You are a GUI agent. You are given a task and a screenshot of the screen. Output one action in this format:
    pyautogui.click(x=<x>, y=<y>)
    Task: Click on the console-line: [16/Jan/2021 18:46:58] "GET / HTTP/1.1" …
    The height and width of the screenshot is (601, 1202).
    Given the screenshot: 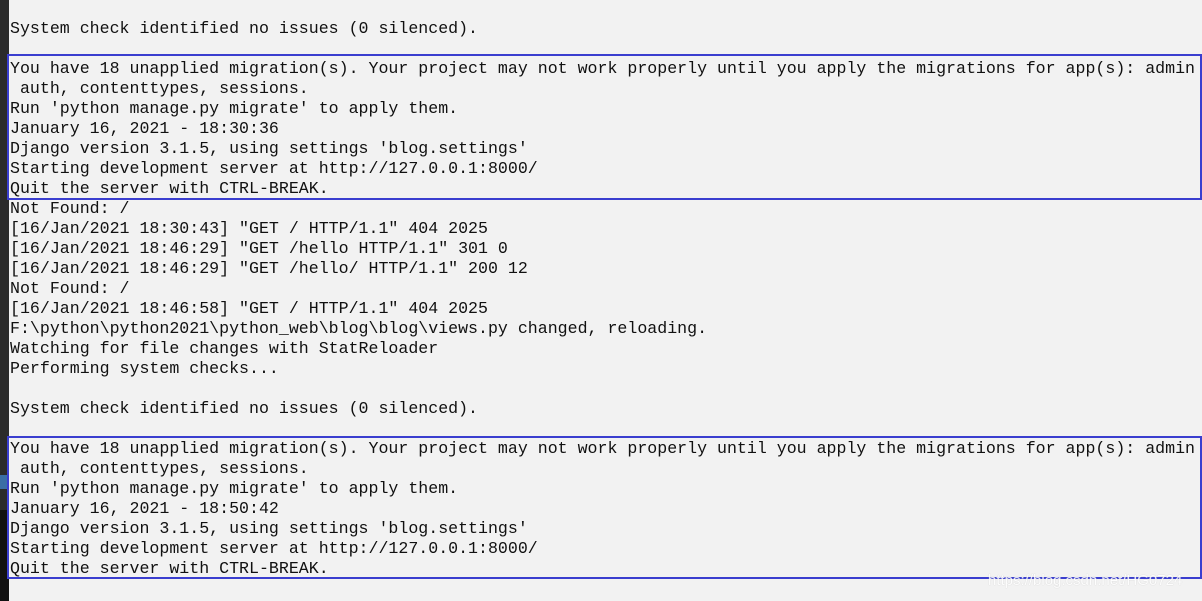 What is the action you would take?
    pyautogui.click(x=249, y=308)
    